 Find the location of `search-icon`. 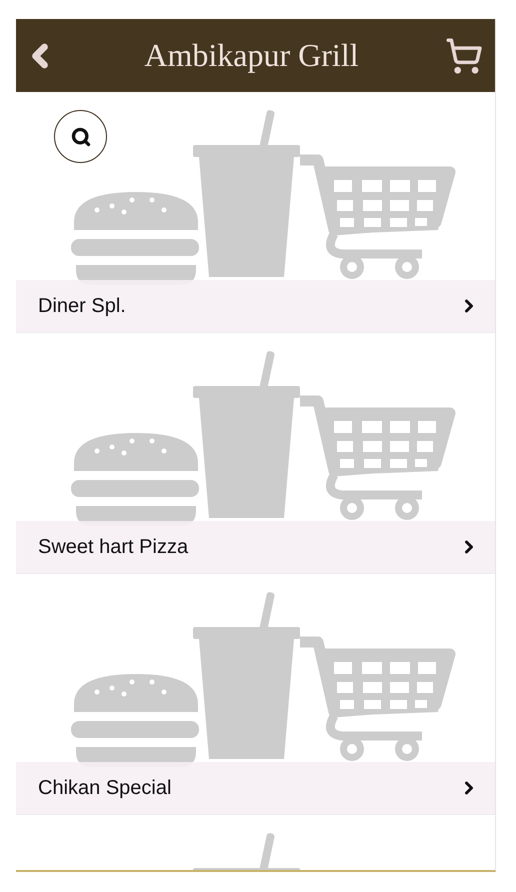

search-icon is located at coordinates (80, 136).